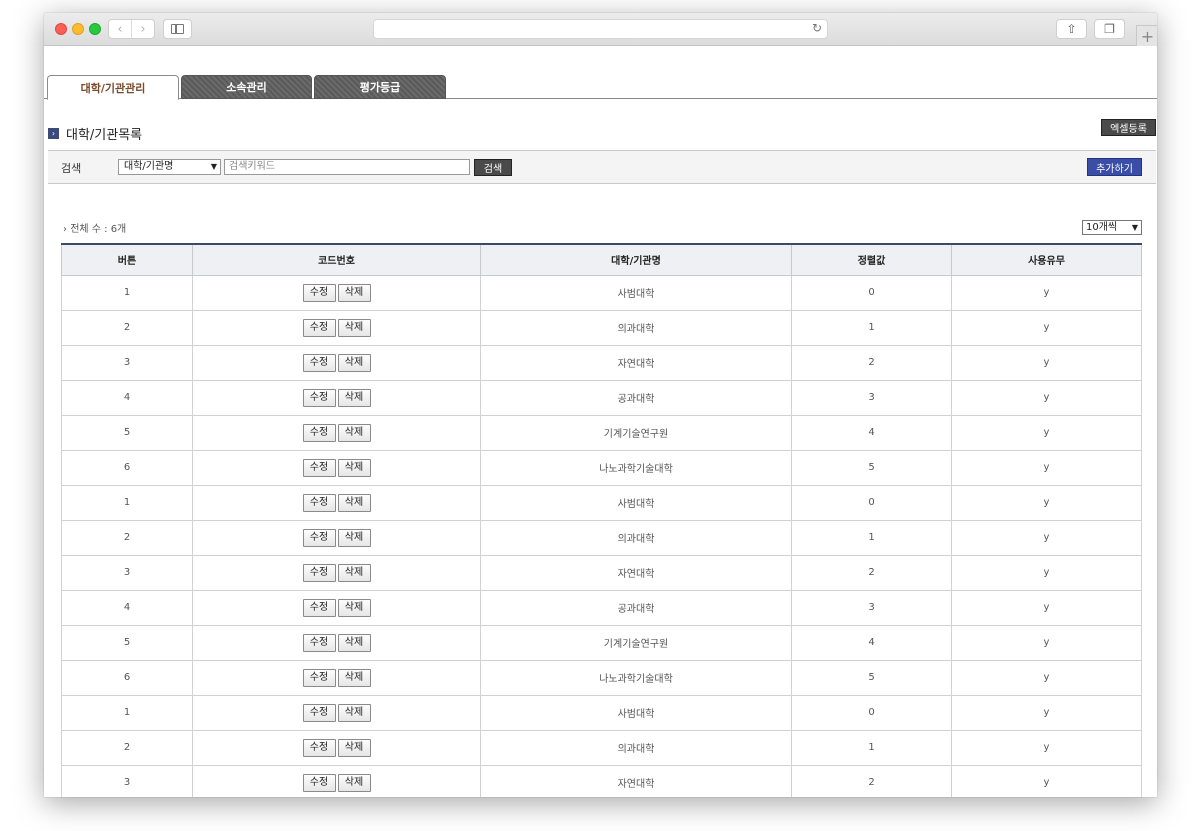 The width and height of the screenshot is (1200, 831). I want to click on sort-value: 4, so click(871, 642).